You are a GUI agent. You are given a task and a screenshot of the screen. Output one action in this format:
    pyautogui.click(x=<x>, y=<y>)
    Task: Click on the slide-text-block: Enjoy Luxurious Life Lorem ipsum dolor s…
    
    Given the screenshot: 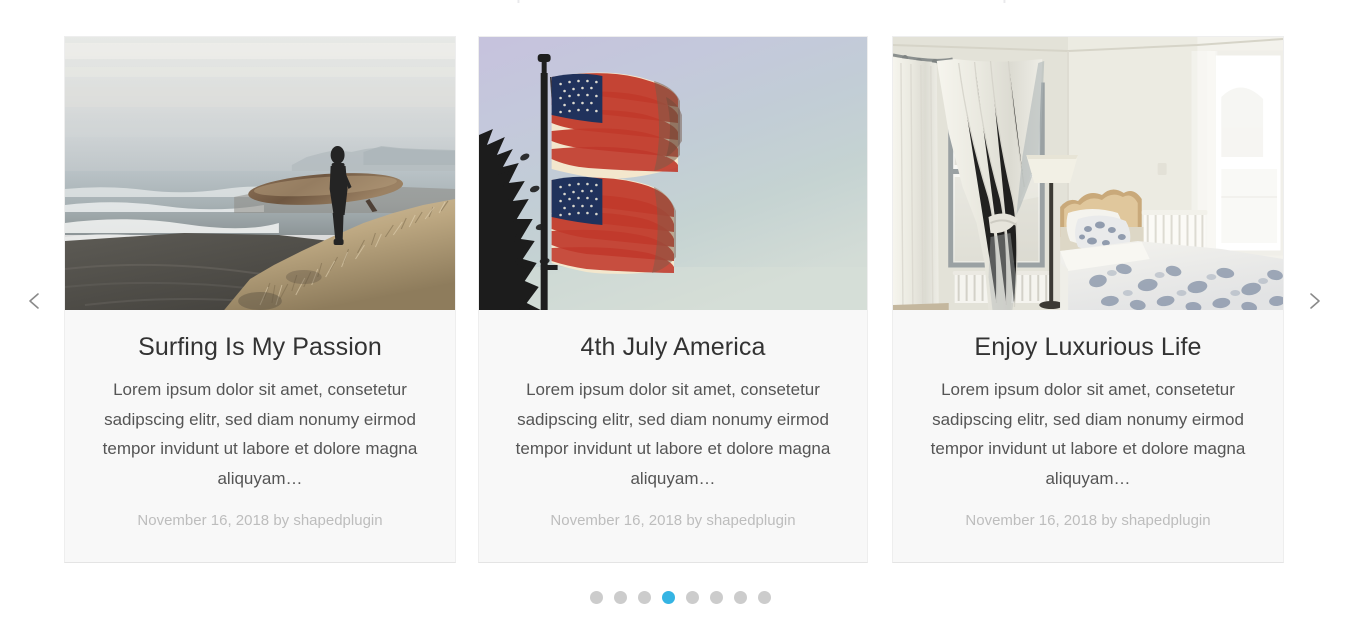 What is the action you would take?
    pyautogui.click(x=1088, y=420)
    